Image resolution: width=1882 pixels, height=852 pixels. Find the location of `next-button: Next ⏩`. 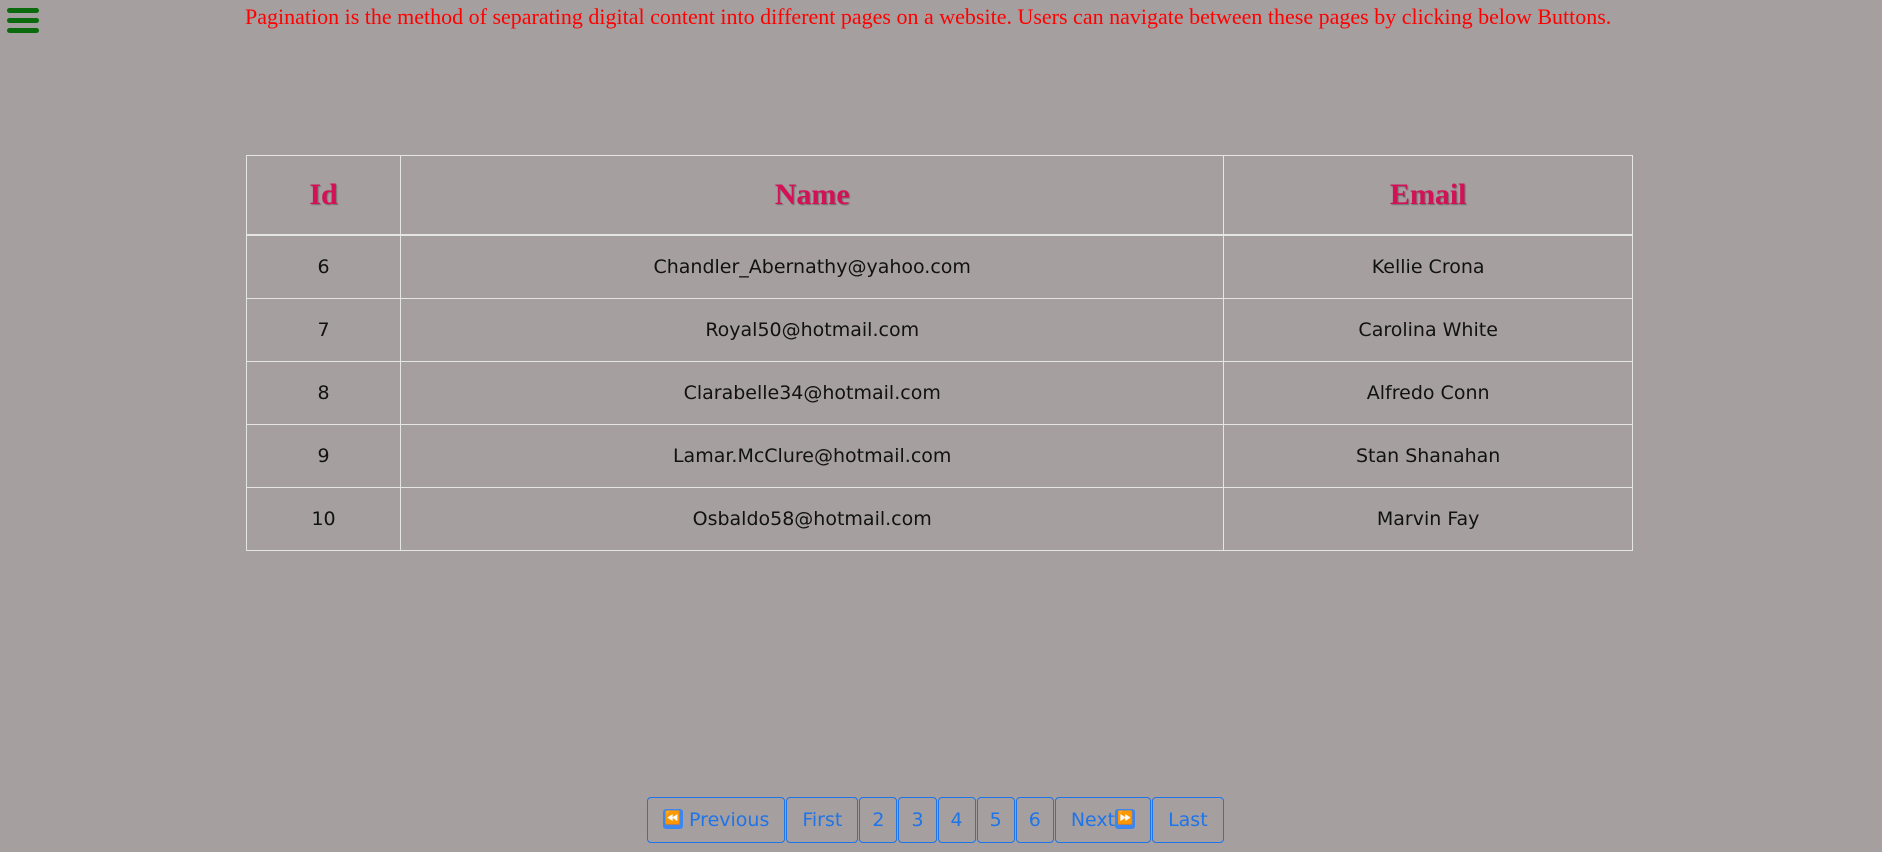

next-button: Next ⏩ is located at coordinates (1103, 820).